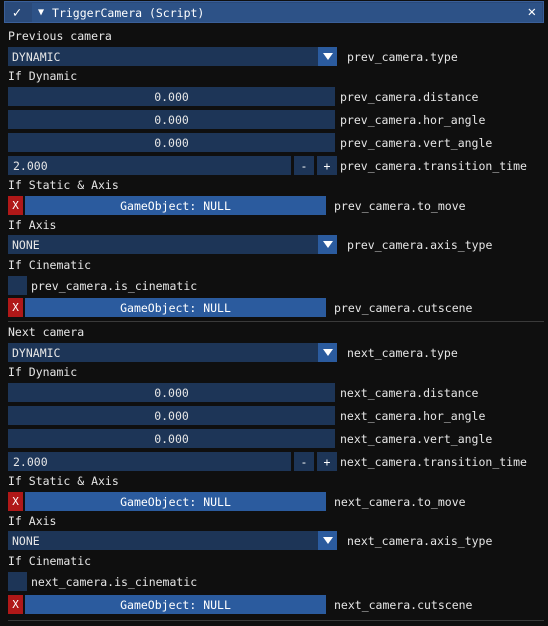  What do you see at coordinates (50, 561) in the screenshot?
I see `next-if-cinematic-label: If Cinematic` at bounding box center [50, 561].